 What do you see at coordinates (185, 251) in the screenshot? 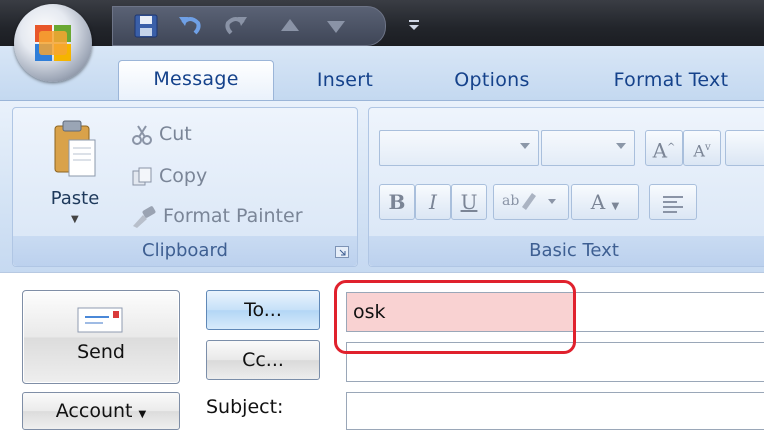
I see `clipboard-group-label: Clipboard` at bounding box center [185, 251].